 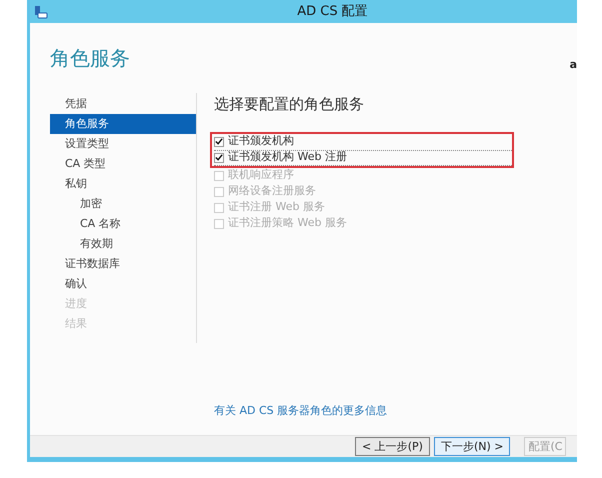 What do you see at coordinates (90, 58) in the screenshot?
I see `page-title: 角色服务` at bounding box center [90, 58].